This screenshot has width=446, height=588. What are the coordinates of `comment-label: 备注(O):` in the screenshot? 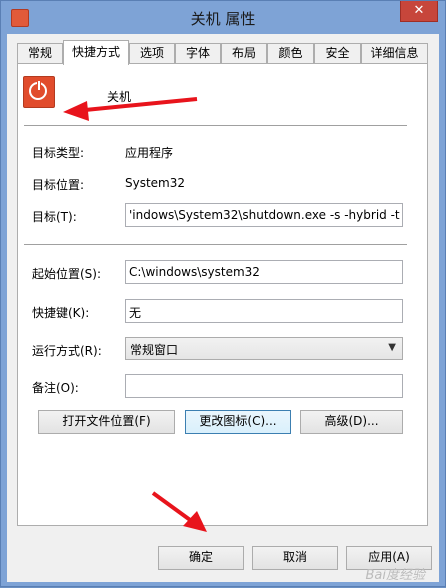 It's located at (55, 388).